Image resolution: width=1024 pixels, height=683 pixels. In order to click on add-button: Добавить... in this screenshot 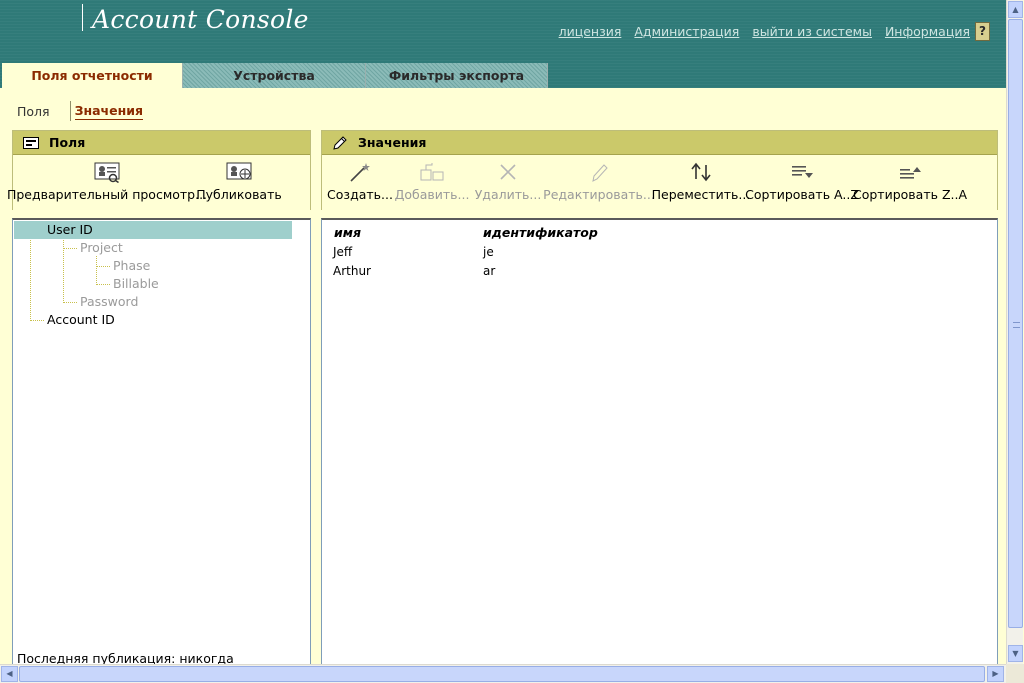, I will do `click(432, 181)`.